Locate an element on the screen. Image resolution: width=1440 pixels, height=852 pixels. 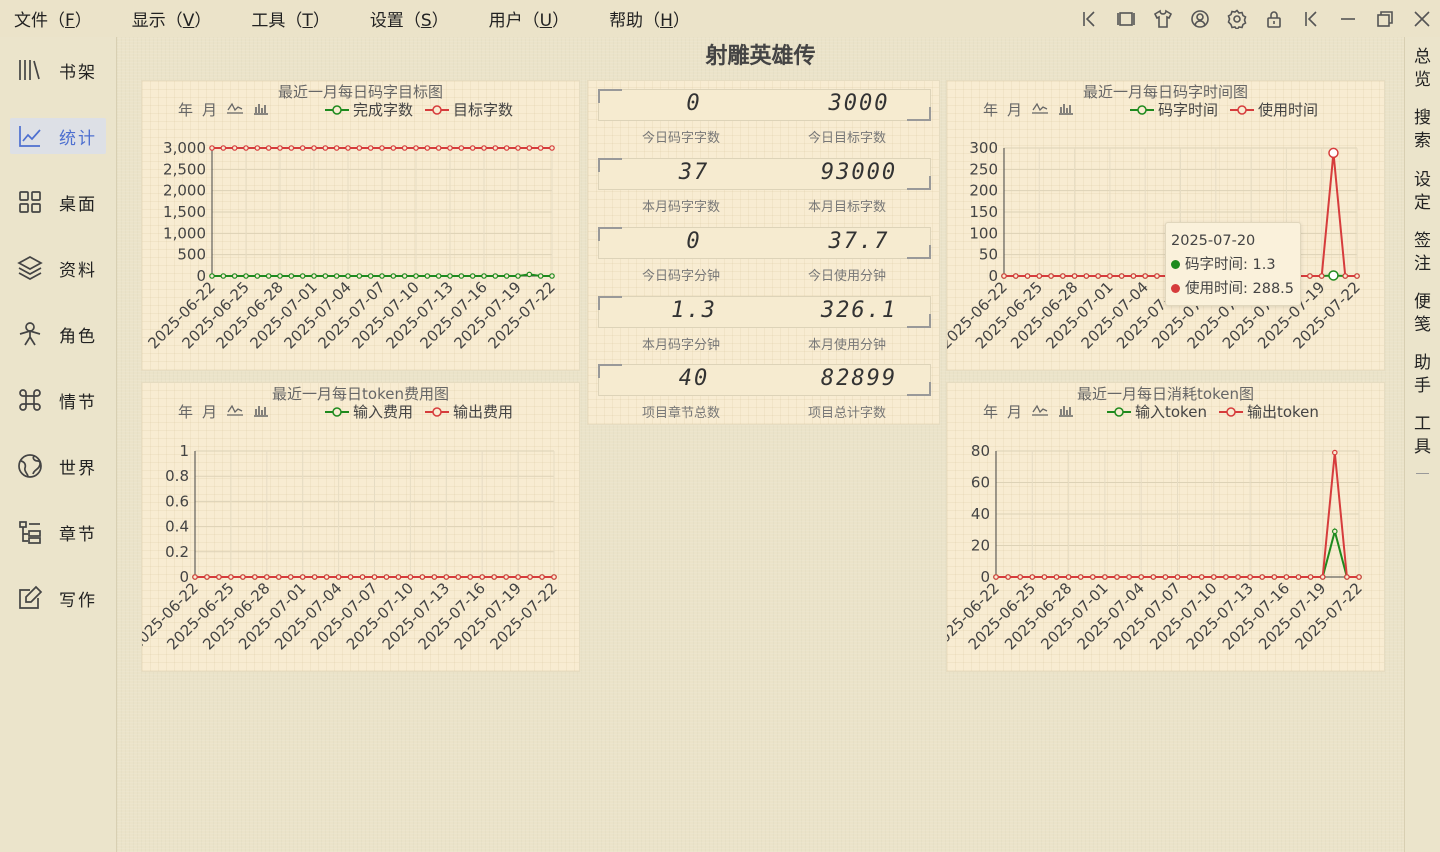
sidebar-item-world: 世界 is located at coordinates (58, 466).